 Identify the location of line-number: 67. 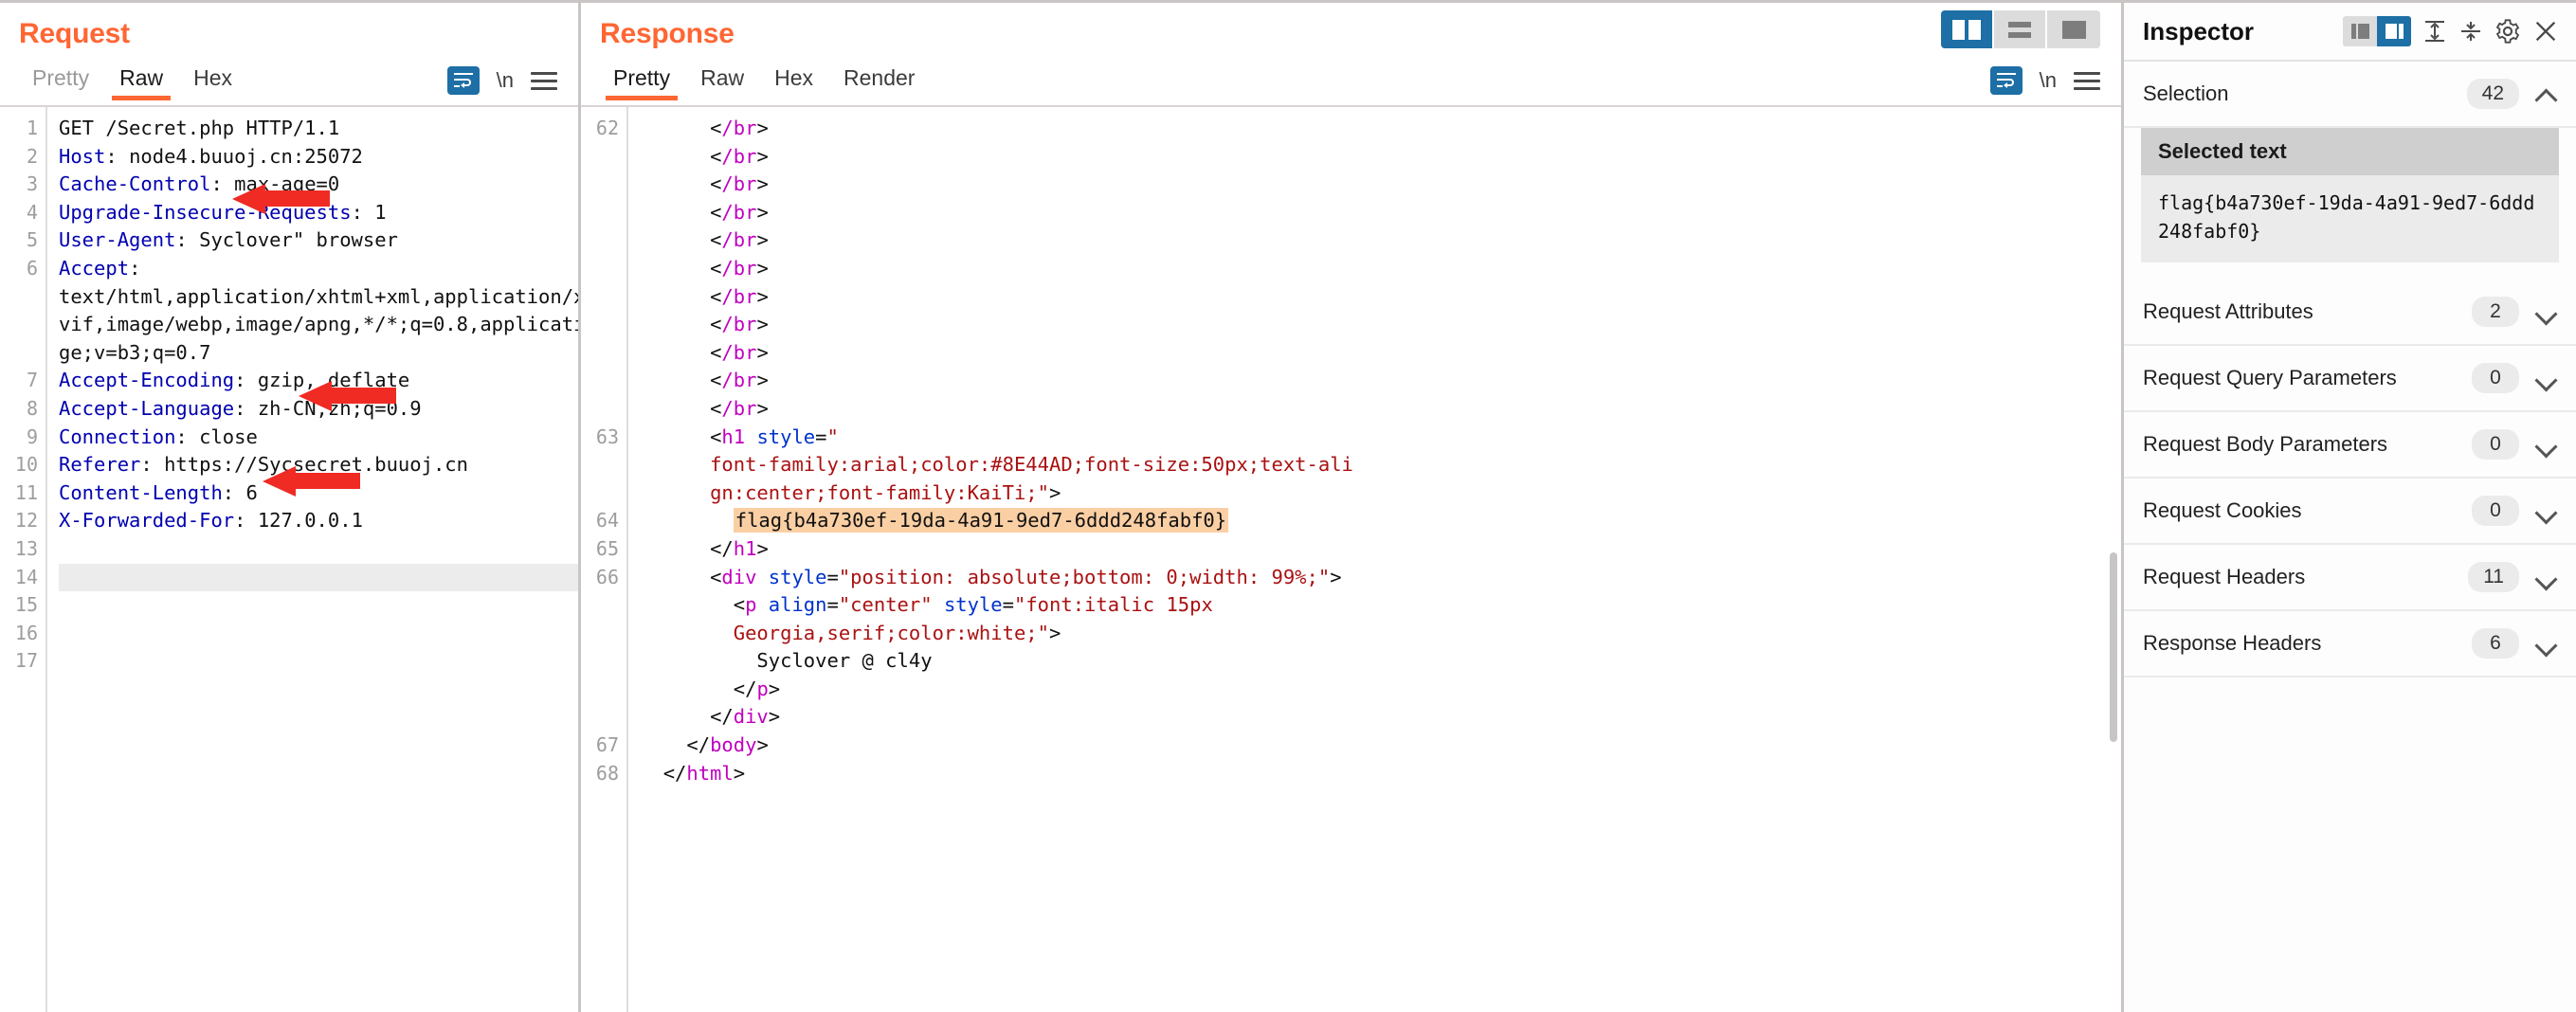
(607, 745).